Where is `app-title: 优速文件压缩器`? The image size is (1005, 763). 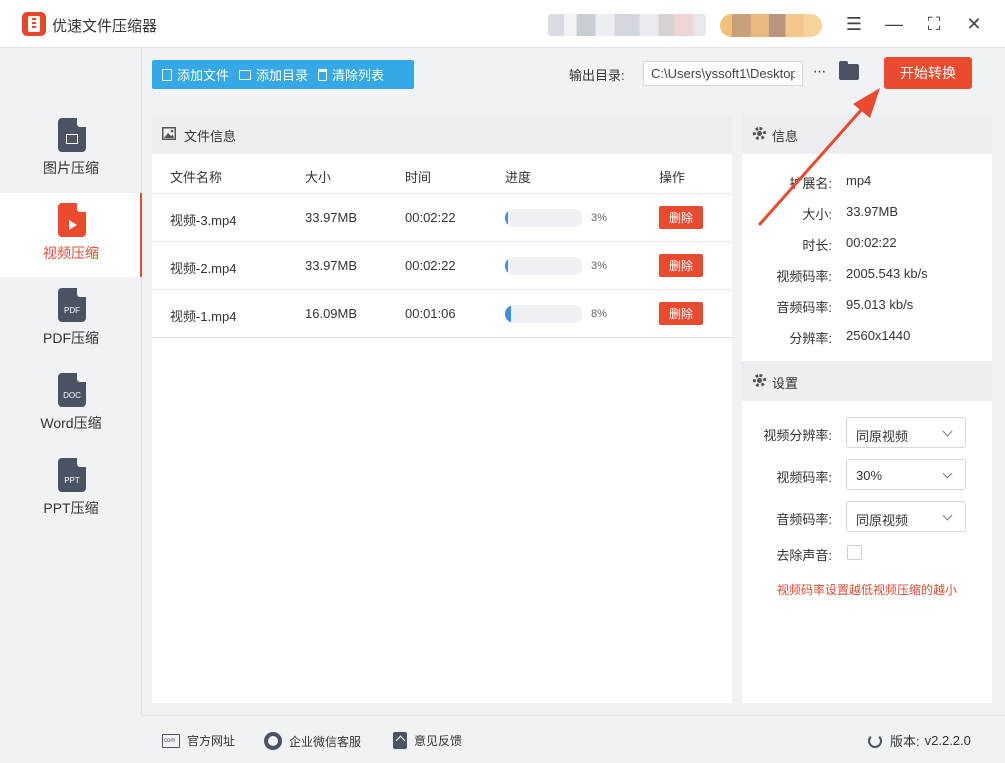
app-title: 优速文件压缩器 is located at coordinates (105, 26).